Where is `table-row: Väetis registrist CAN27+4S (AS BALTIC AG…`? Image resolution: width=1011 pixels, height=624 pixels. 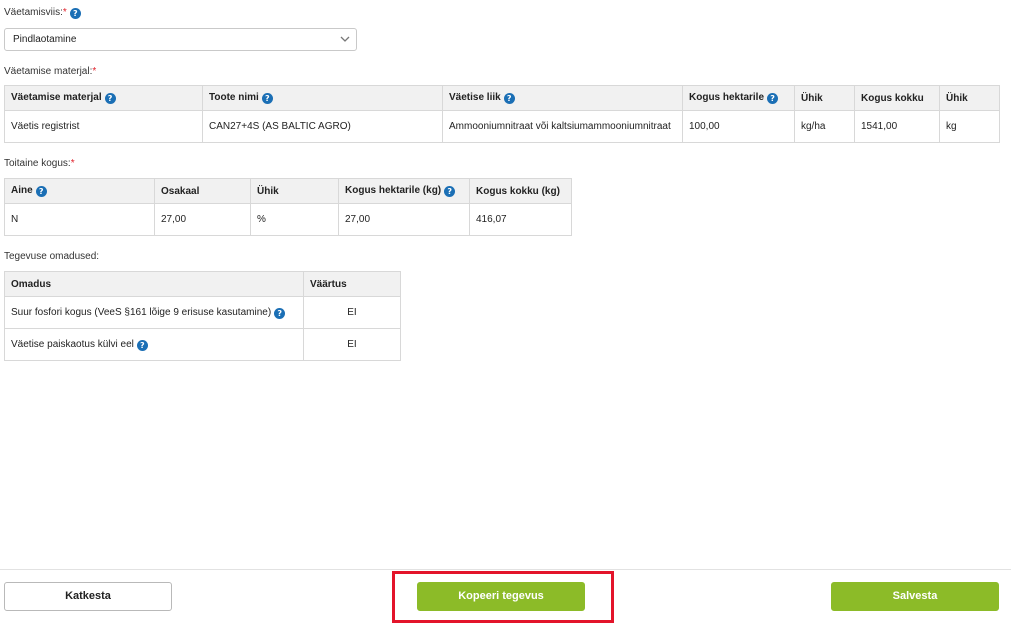
table-row: Väetis registrist CAN27+4S (AS BALTIC AG… is located at coordinates (502, 126).